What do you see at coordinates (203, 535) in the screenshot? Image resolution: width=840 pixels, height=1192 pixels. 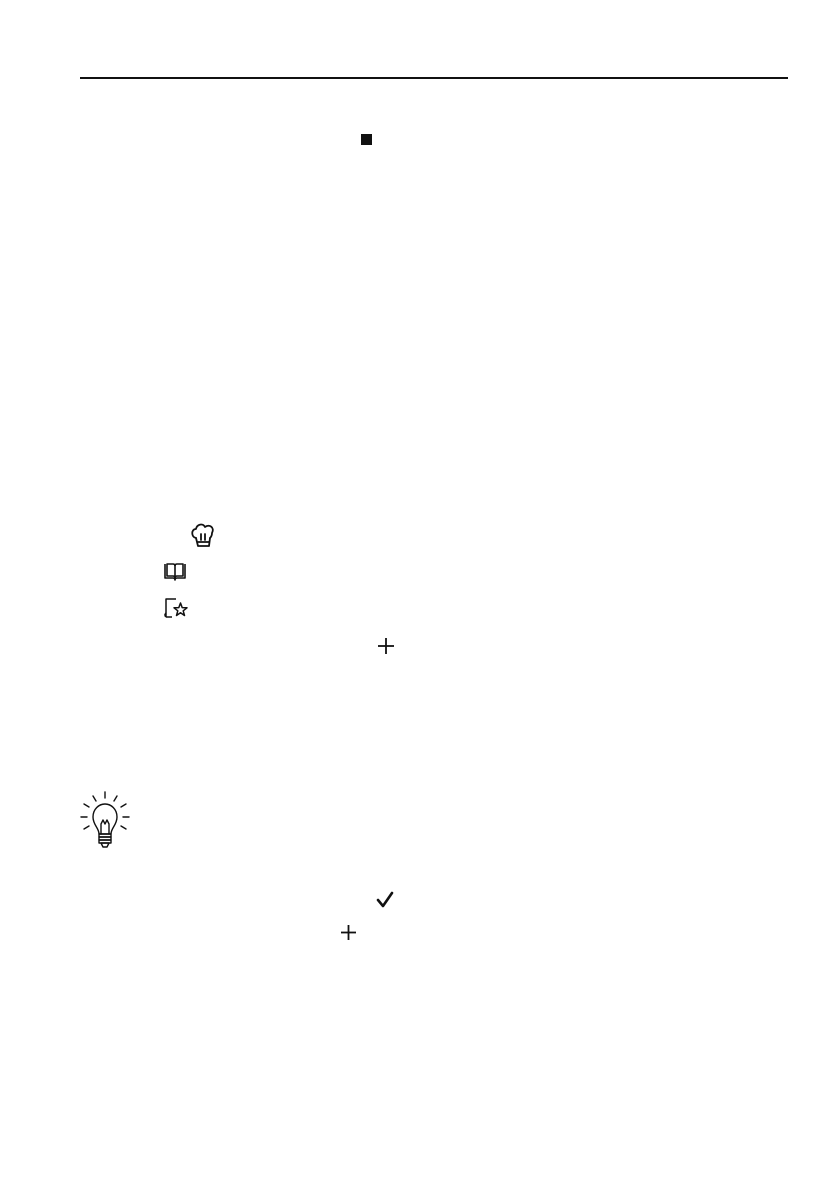 I see `chef-hat-icon` at bounding box center [203, 535].